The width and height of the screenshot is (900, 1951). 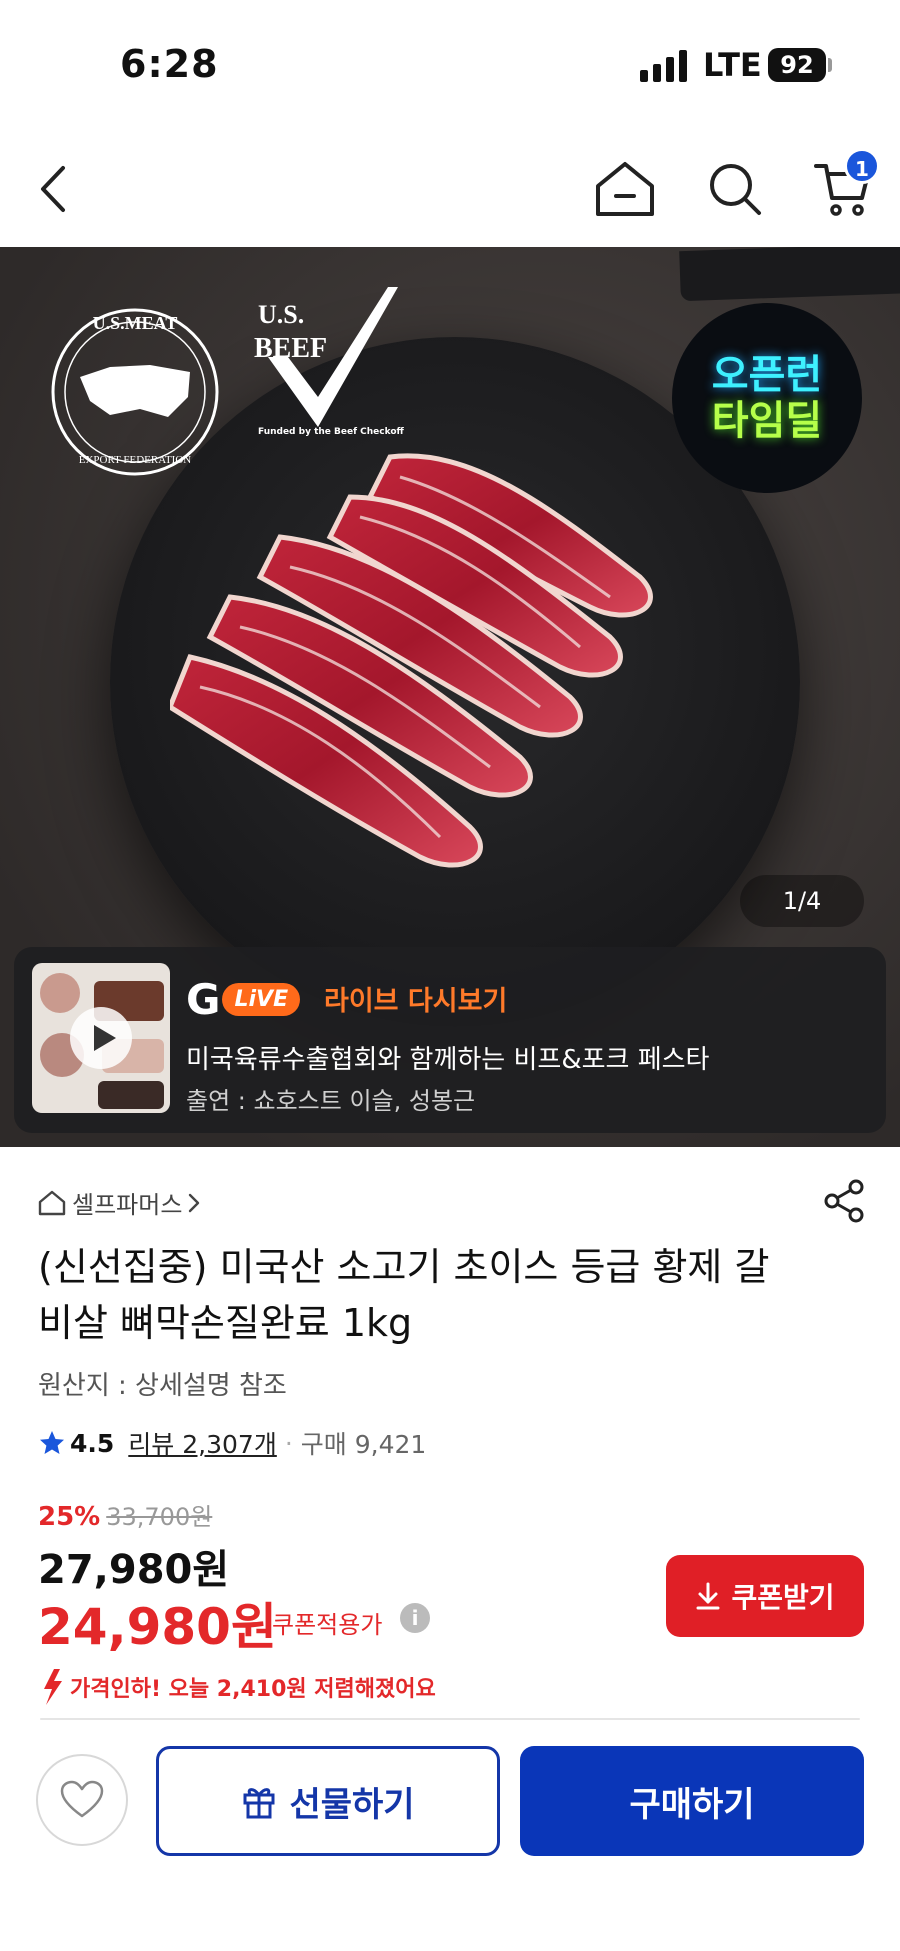 I want to click on buy-button-label: 구매하기, so click(x=692, y=1804).